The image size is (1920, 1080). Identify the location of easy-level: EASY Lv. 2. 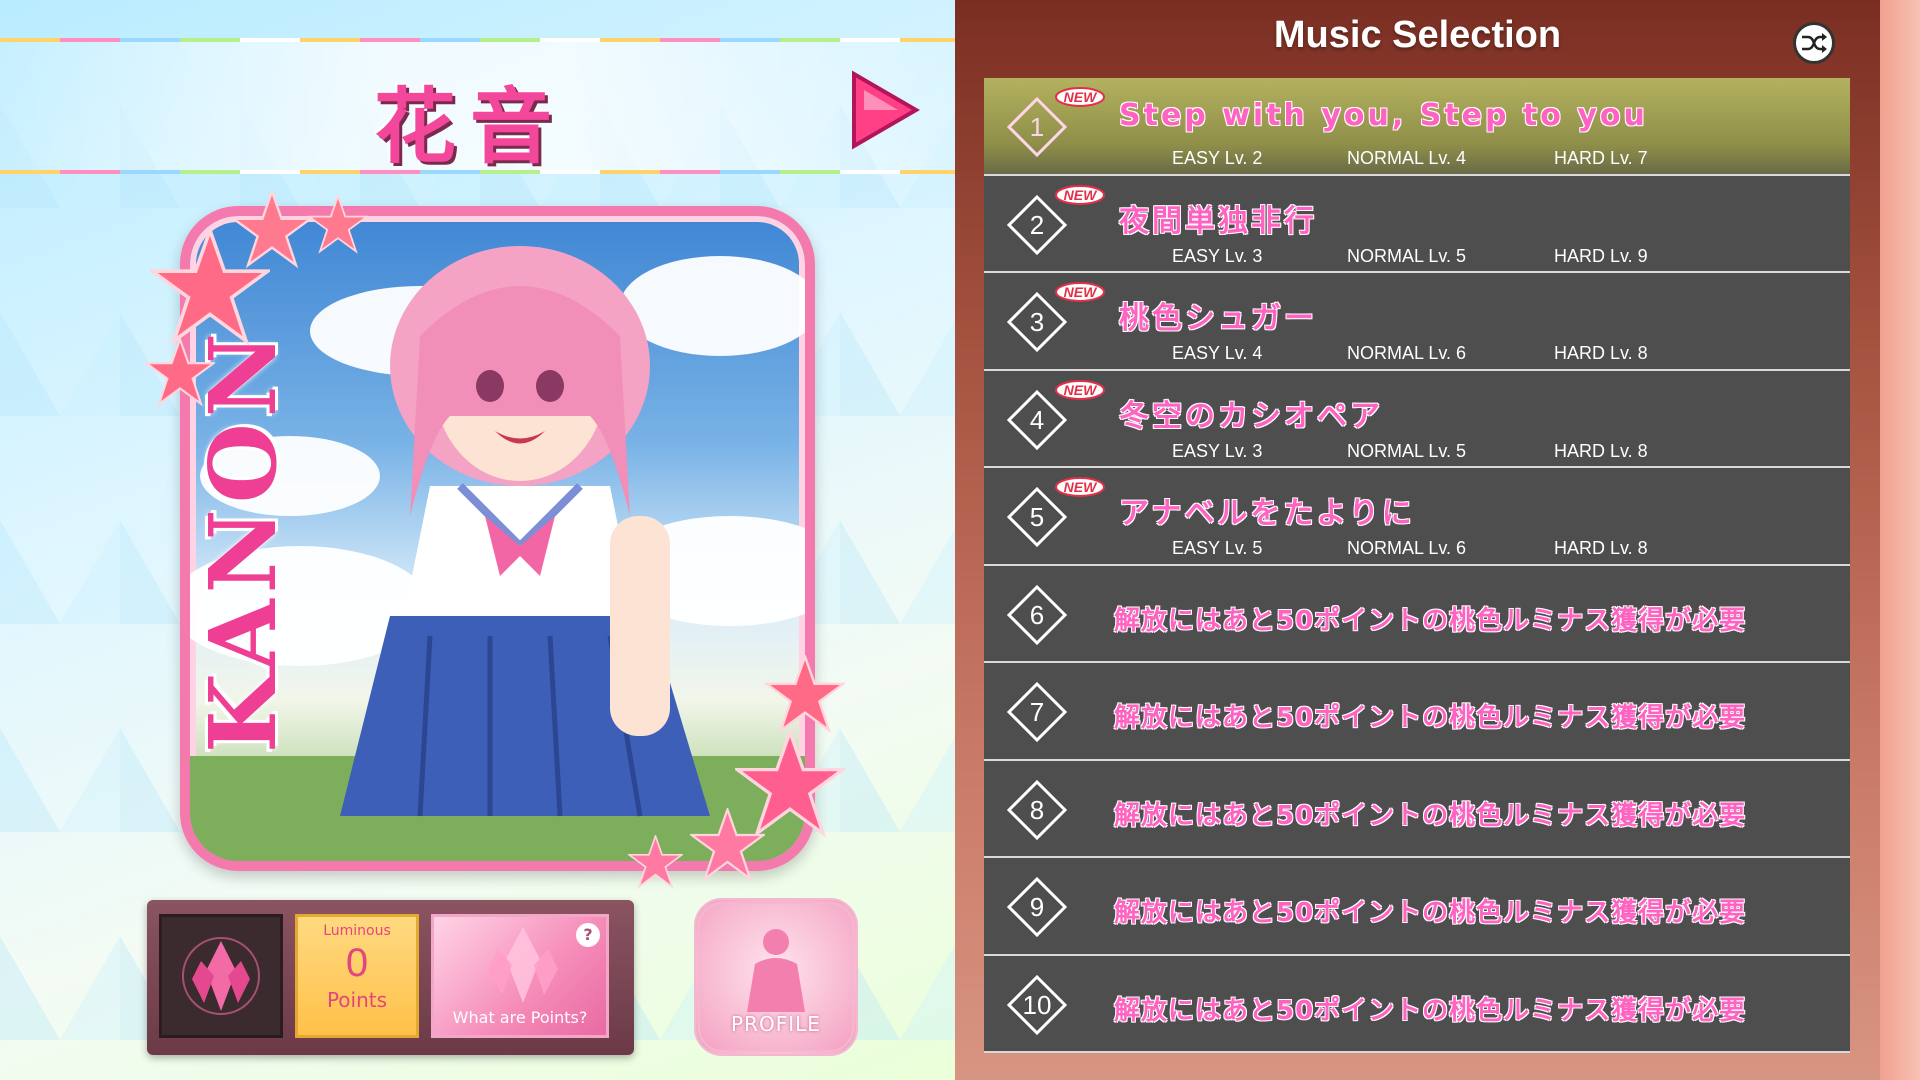
(1217, 158).